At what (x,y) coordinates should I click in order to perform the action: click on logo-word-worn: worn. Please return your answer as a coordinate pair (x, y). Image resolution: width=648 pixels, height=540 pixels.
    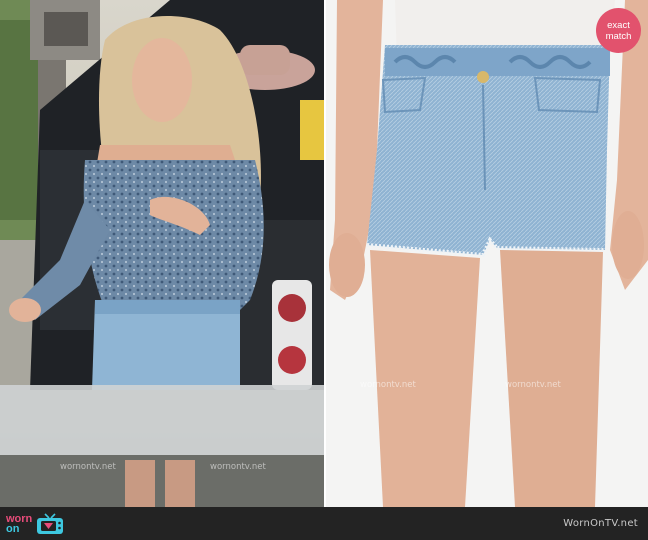
    Looking at the image, I should click on (19, 518).